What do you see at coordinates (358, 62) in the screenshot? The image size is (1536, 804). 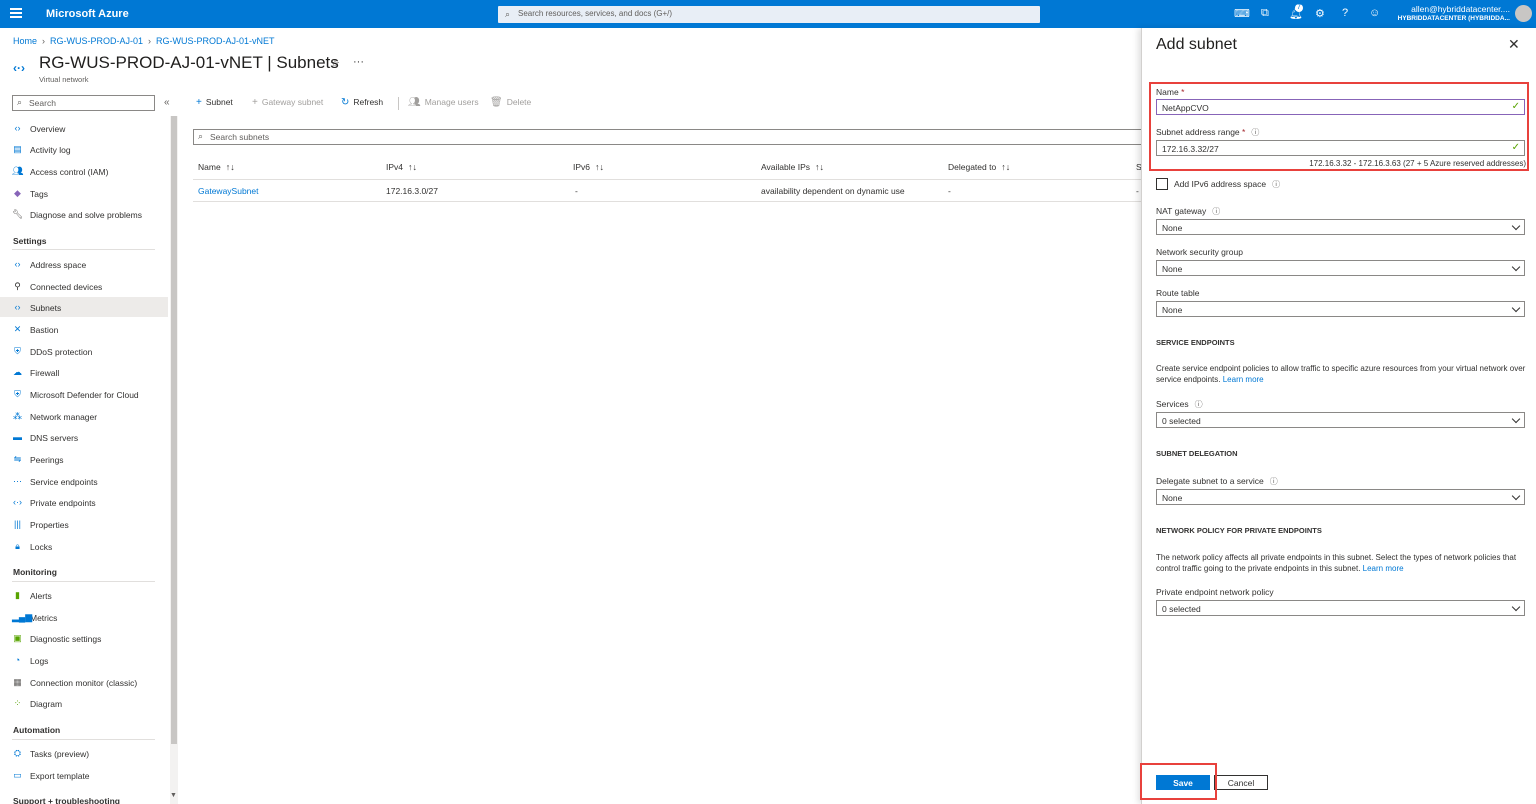 I see `more-options-icon: ···` at bounding box center [358, 62].